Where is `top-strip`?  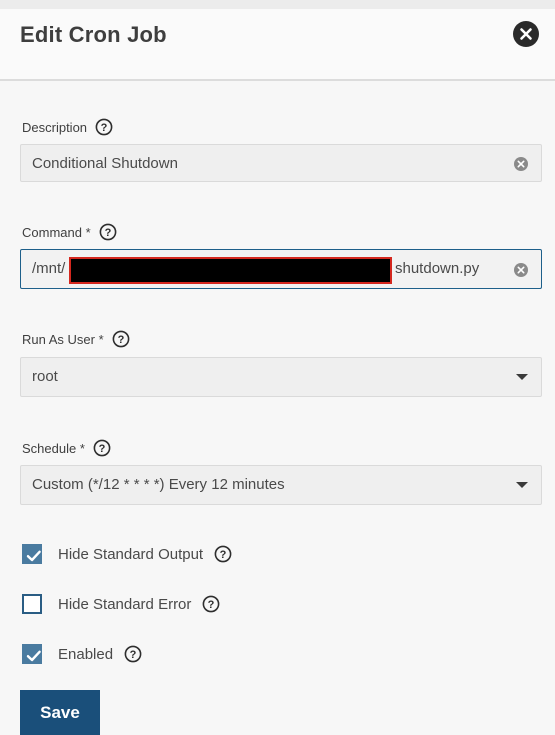 top-strip is located at coordinates (277, 4).